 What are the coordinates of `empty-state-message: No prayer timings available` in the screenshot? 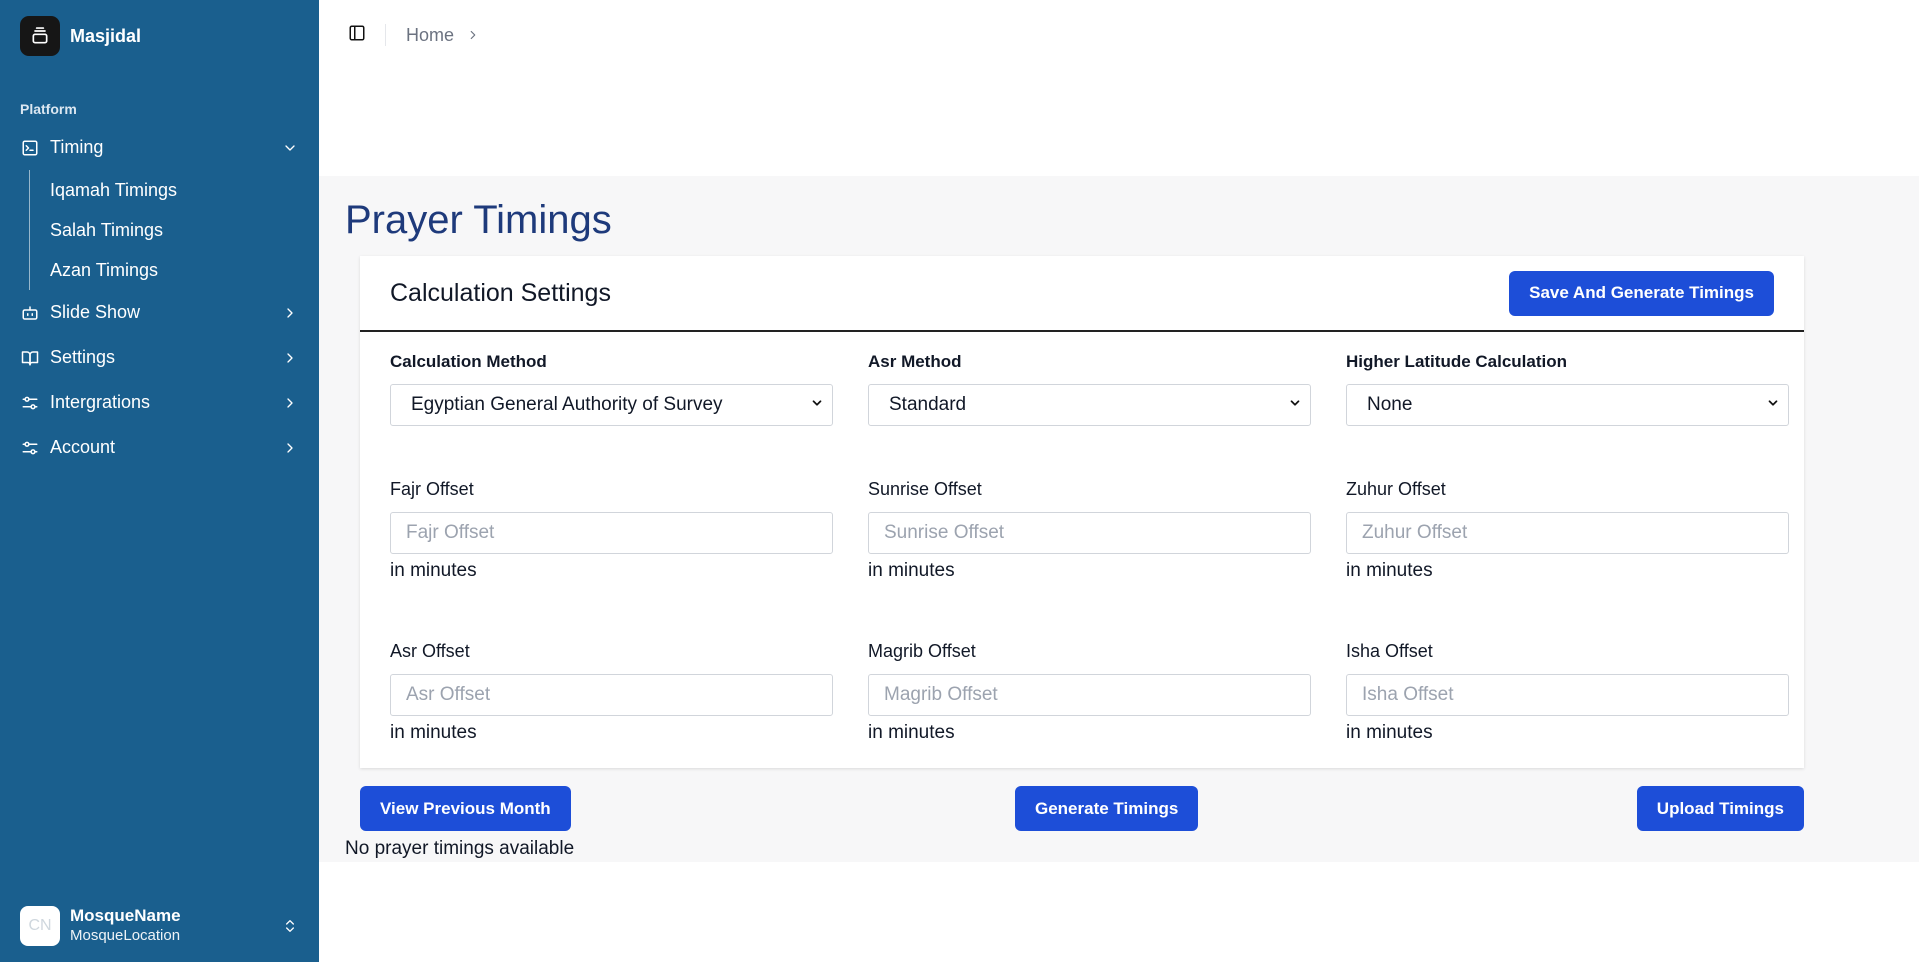 It's located at (460, 848).